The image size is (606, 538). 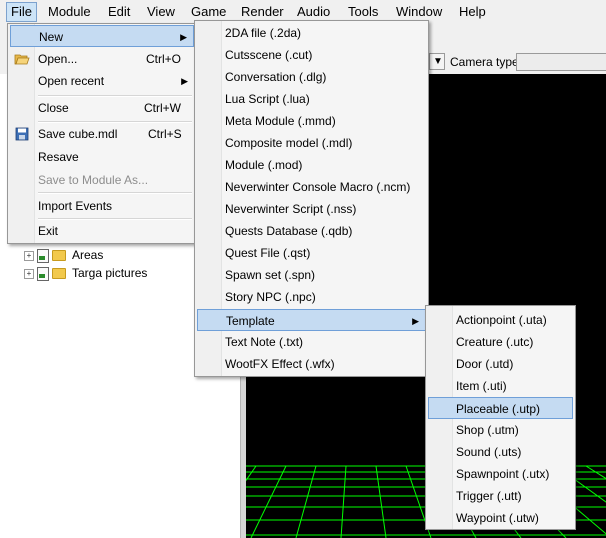 I want to click on menu-item-exit: Exit, so click(x=102, y=231).